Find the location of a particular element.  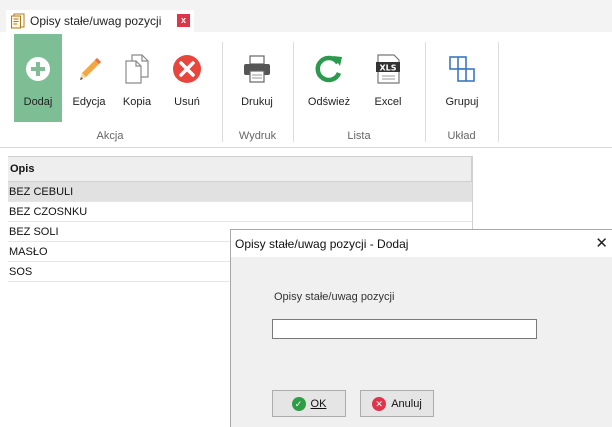

column-header-opis: Opis is located at coordinates (240, 169).